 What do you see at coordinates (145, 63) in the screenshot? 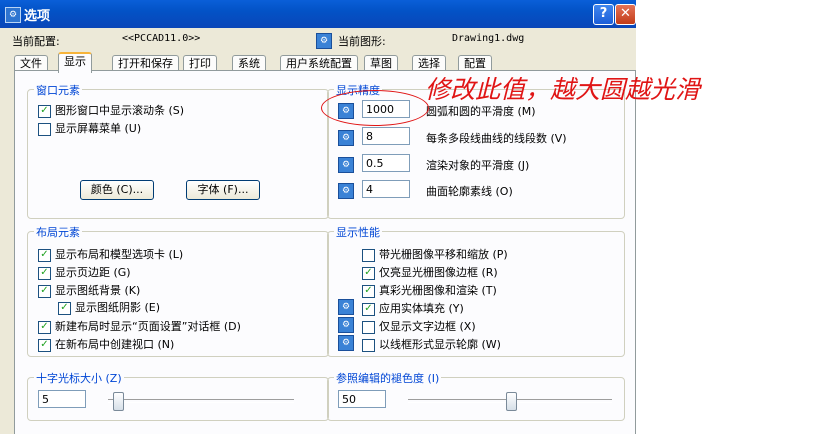
I see `tab-open-save: 打开和保存` at bounding box center [145, 63].